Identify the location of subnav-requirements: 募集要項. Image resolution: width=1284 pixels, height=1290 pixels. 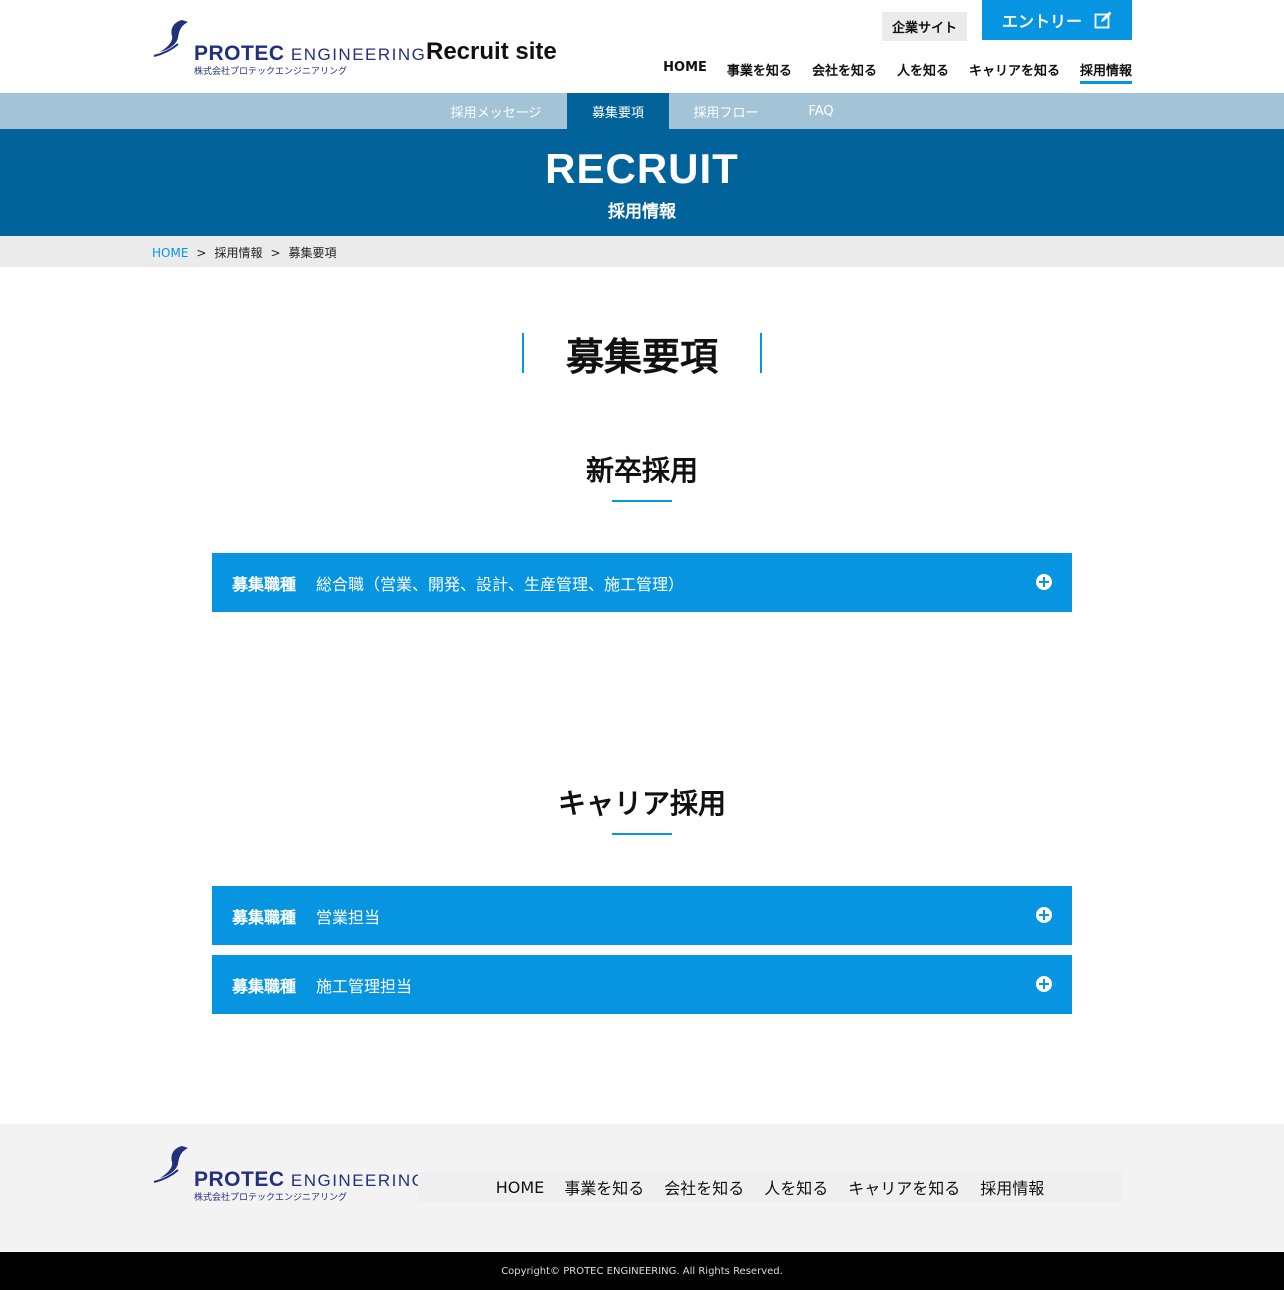
(618, 111).